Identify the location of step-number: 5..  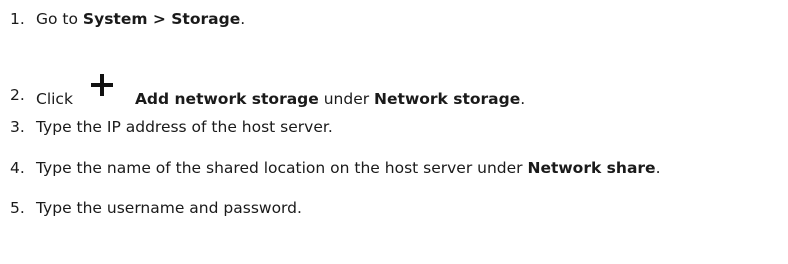
(17, 208).